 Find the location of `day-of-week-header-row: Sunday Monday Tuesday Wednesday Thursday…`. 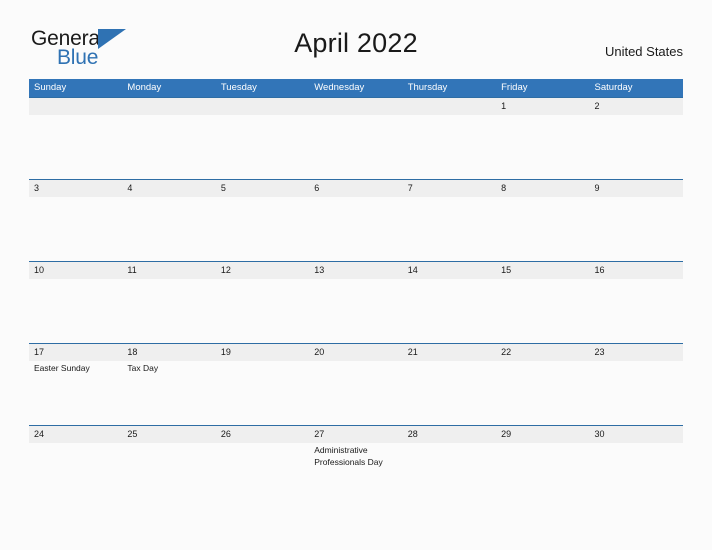

day-of-week-header-row: Sunday Monday Tuesday Wednesday Thursday… is located at coordinates (356, 88).